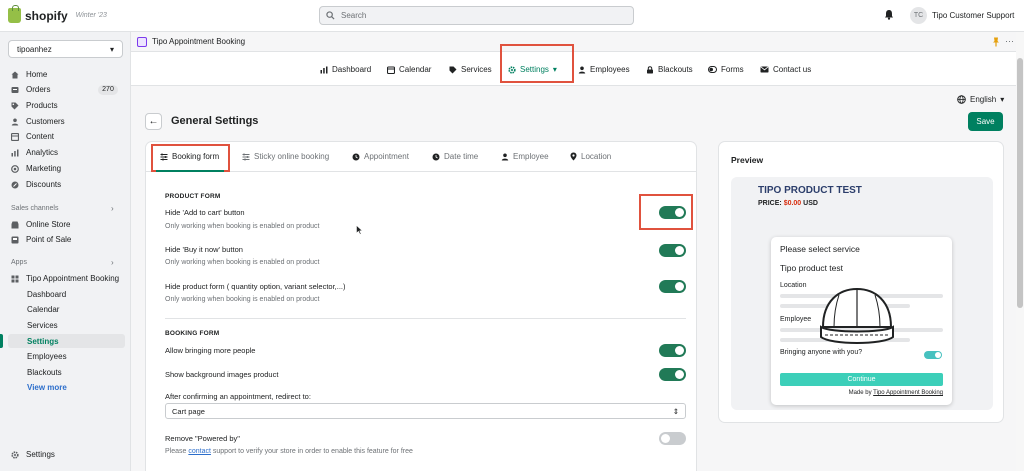 This screenshot has width=1024, height=471. Describe the element at coordinates (672, 438) in the screenshot. I see `remove-powered-toggle` at that location.